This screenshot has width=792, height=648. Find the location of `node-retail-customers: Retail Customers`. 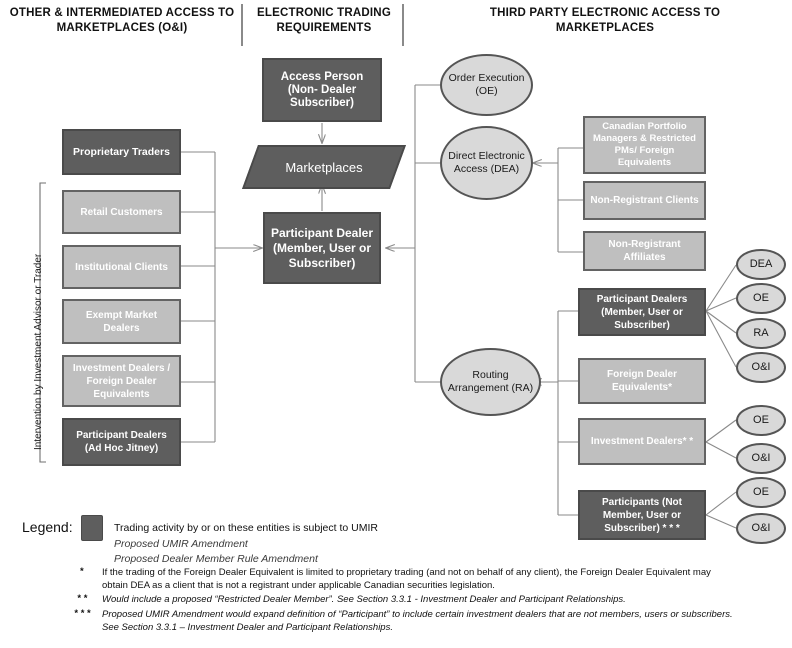

node-retail-customers: Retail Customers is located at coordinates (121, 212).